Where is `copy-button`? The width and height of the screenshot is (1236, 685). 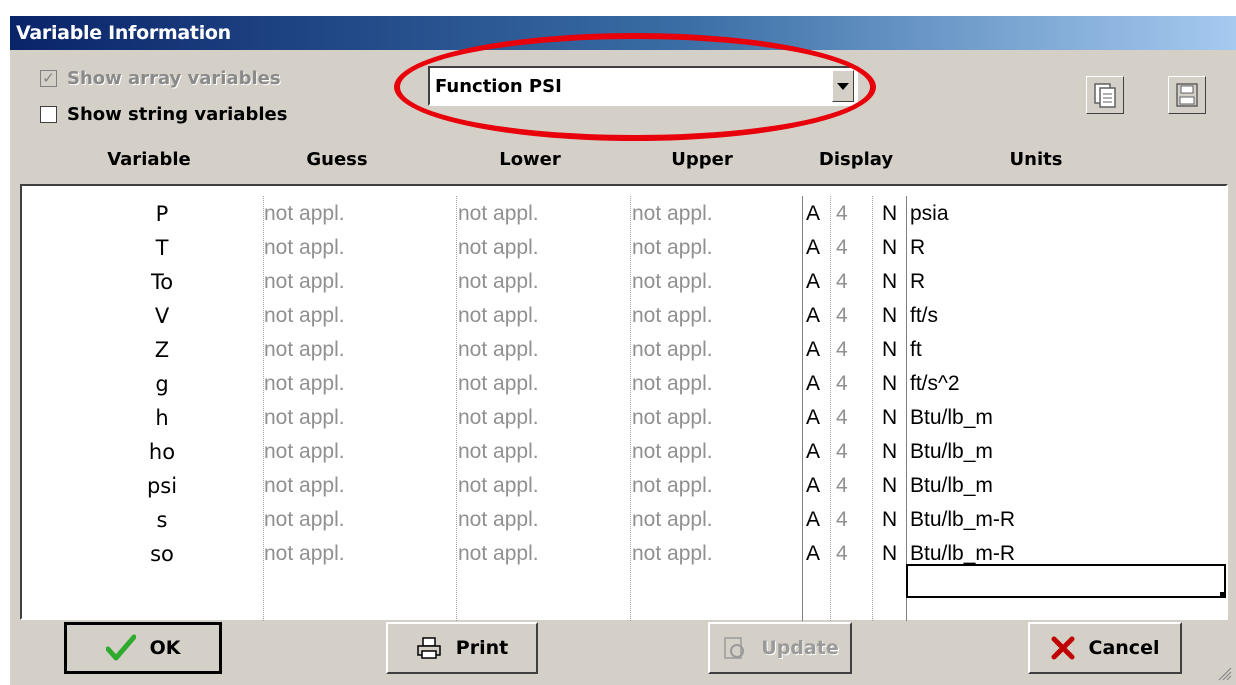 copy-button is located at coordinates (1105, 95).